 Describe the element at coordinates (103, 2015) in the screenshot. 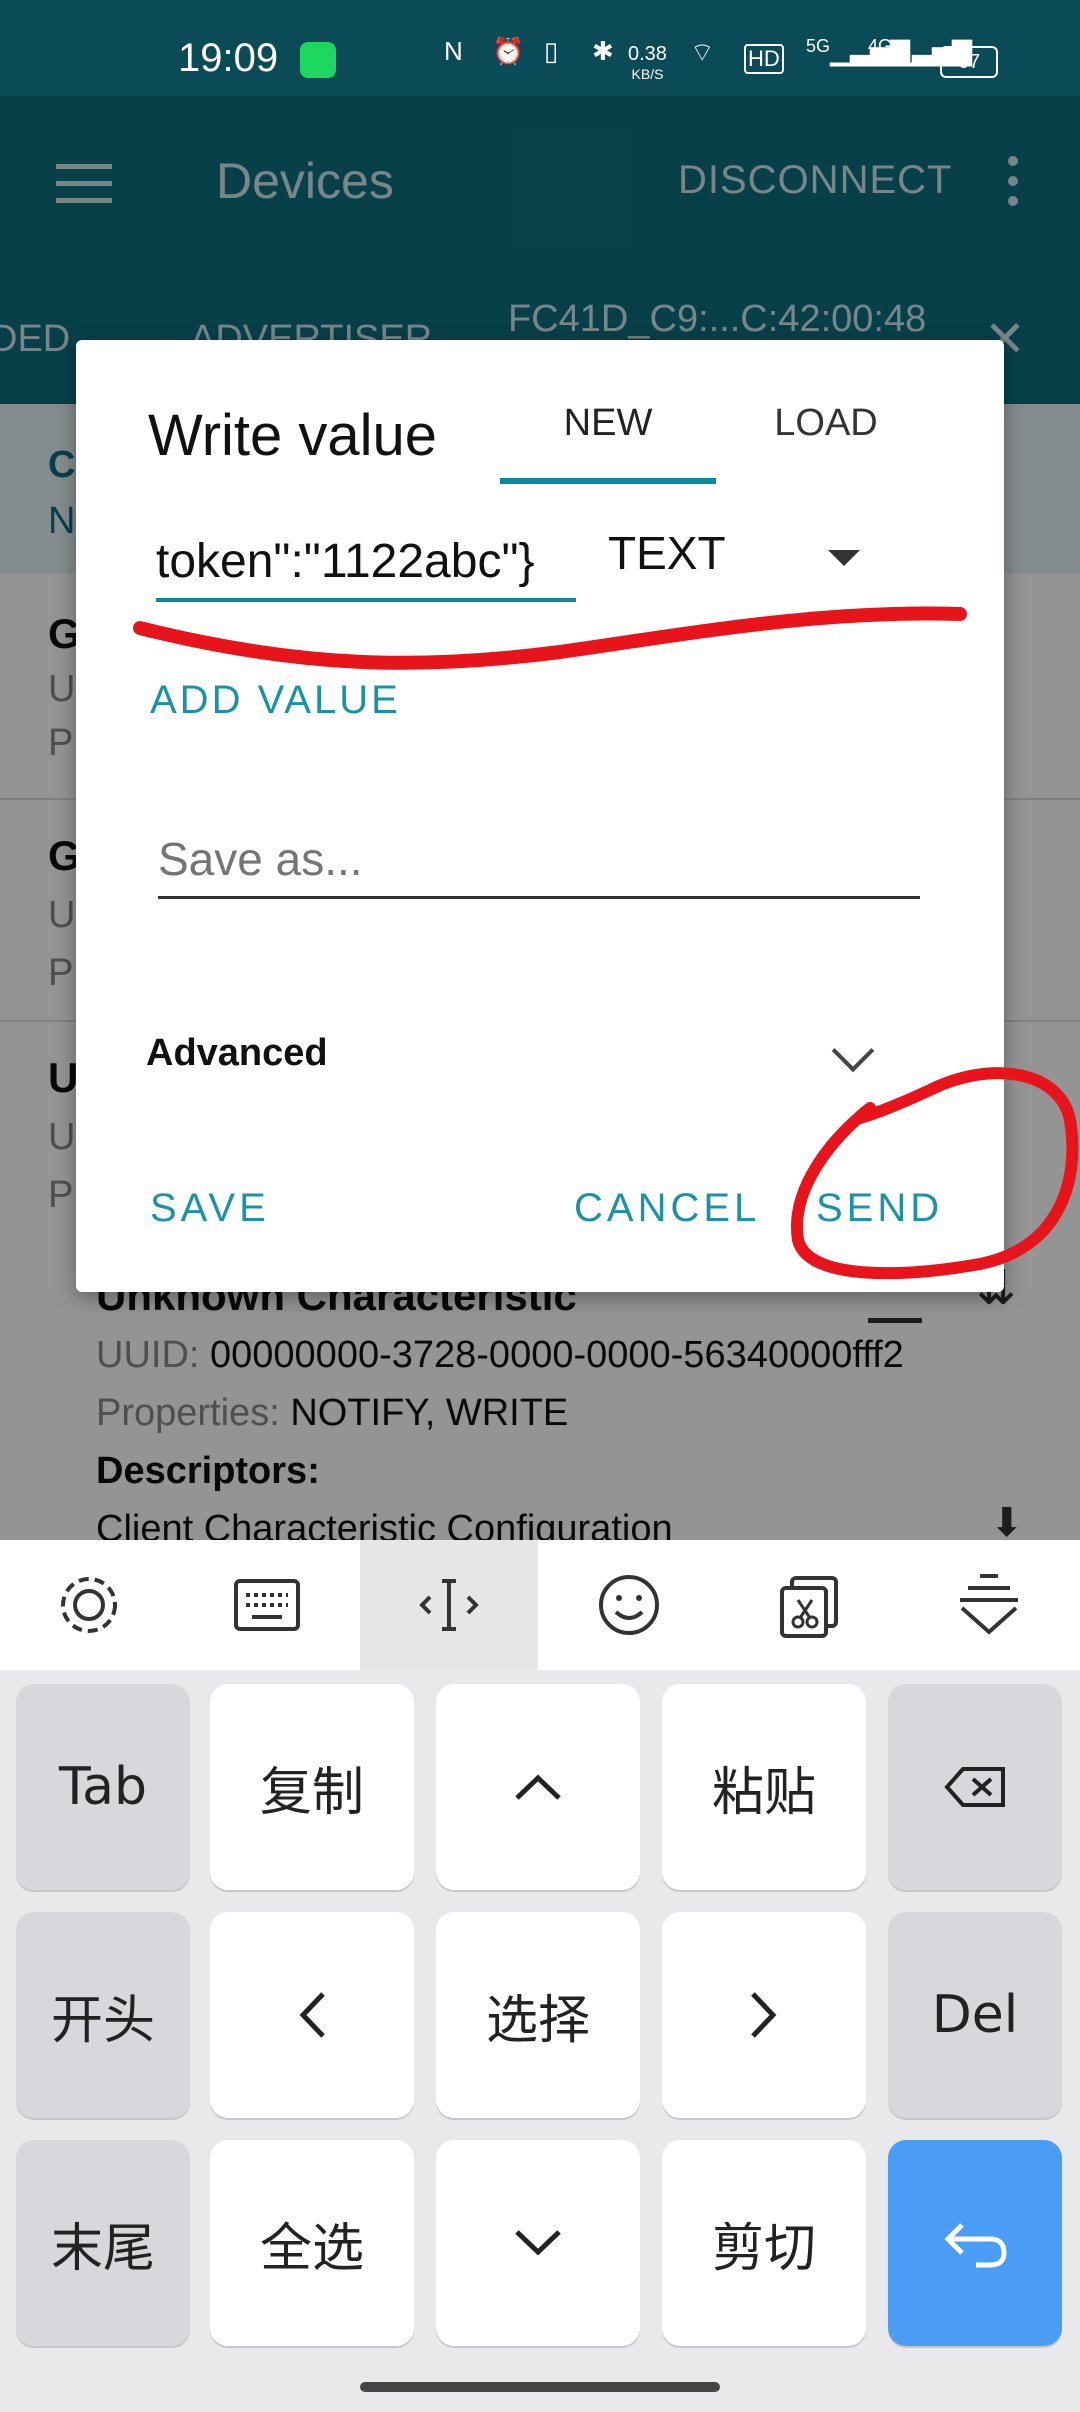

I see `key-home: 开头` at that location.